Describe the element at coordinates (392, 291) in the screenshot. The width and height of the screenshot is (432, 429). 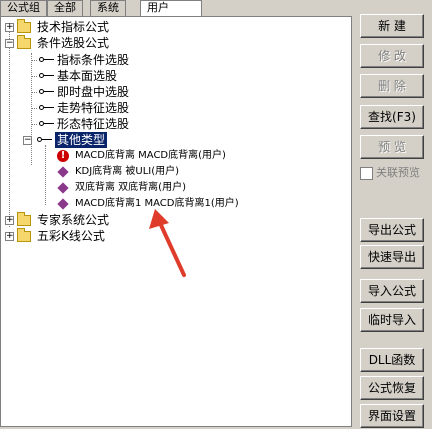
I see `import-button: 导入公式` at that location.